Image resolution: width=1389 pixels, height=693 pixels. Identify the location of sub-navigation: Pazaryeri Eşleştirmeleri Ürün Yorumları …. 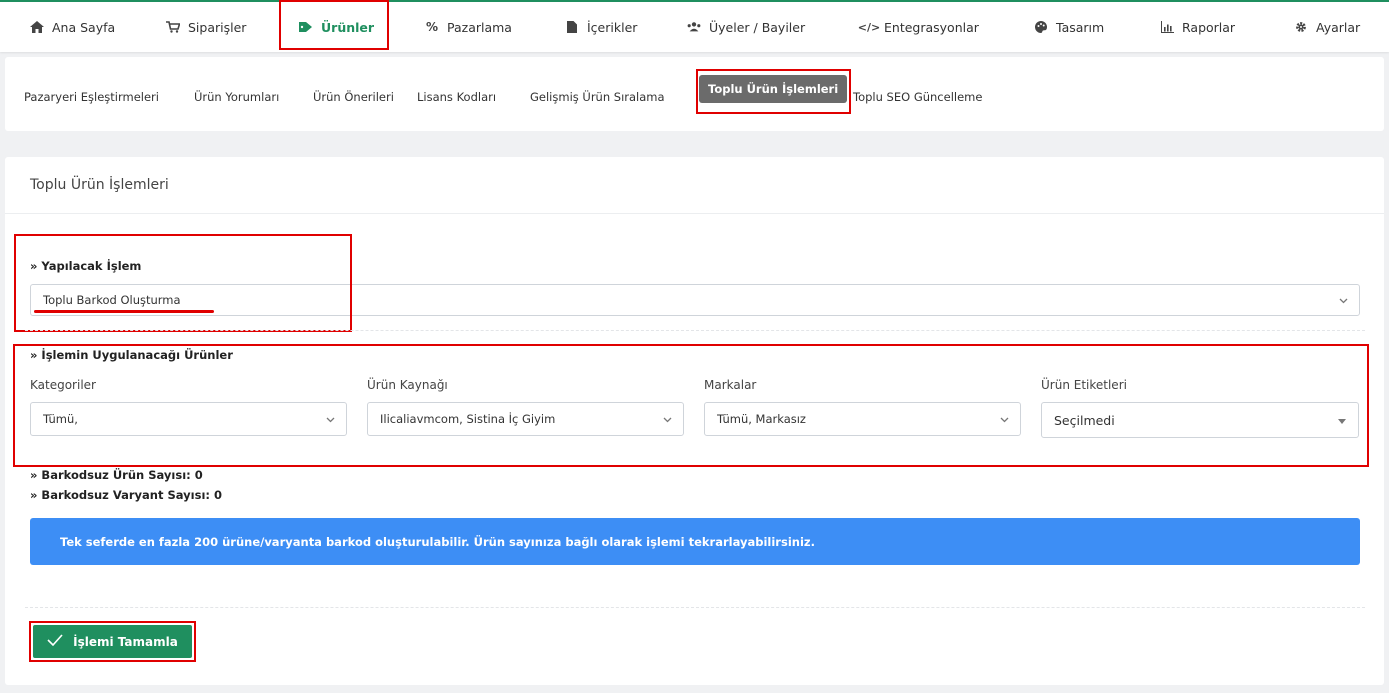
(694, 94).